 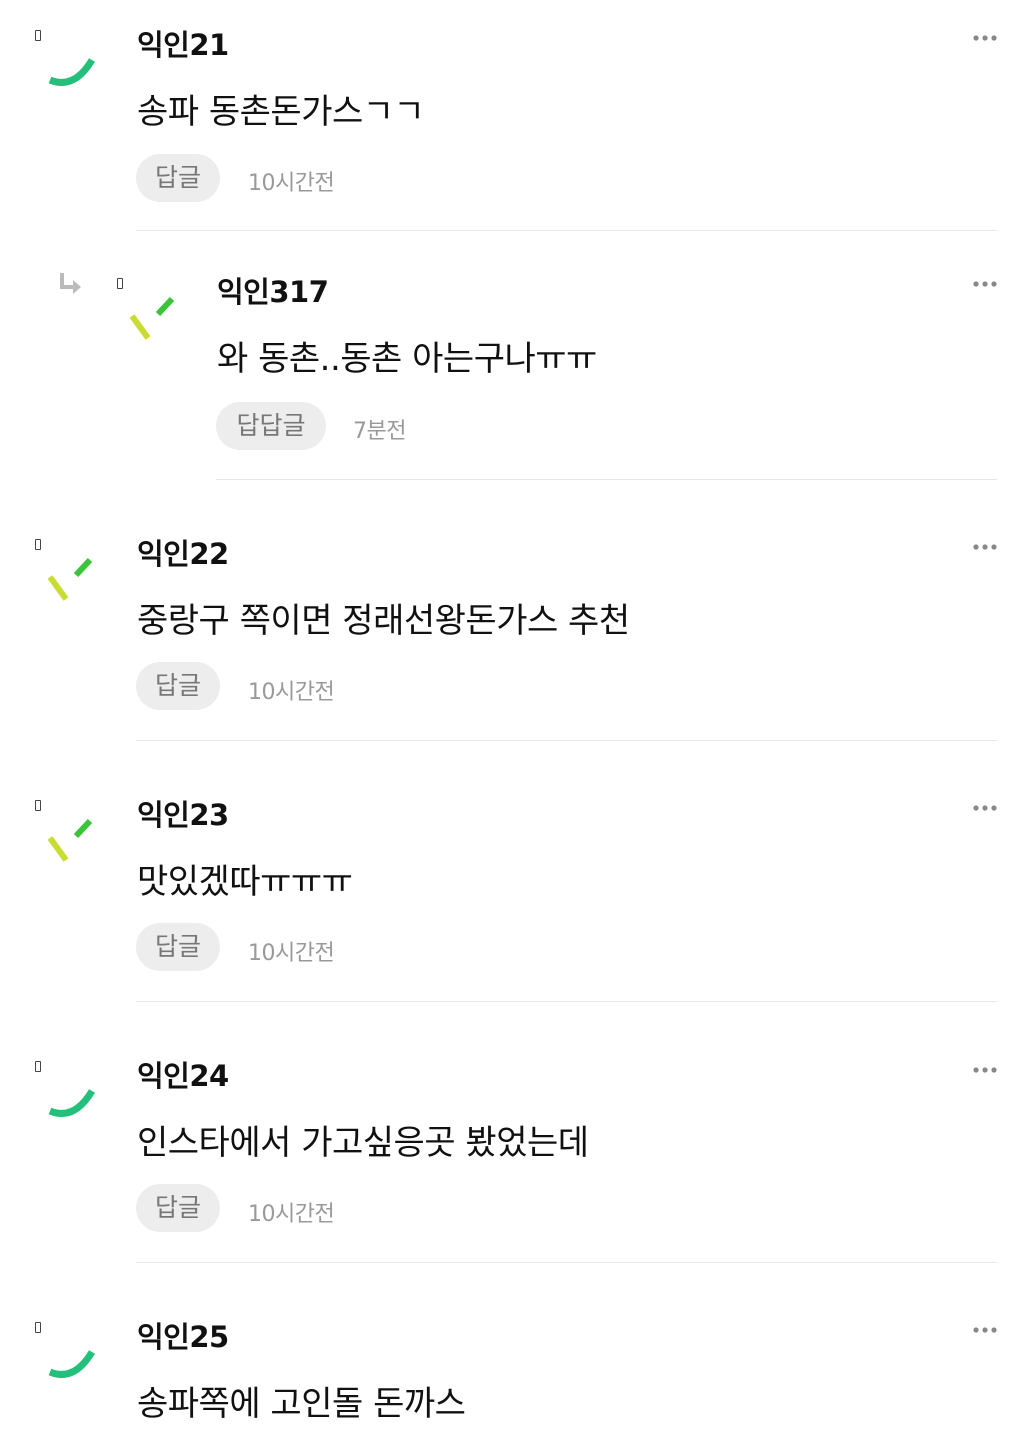 I want to click on comment-text: 와 동촌..동촌 아는구나ㅠㅠ, so click(x=407, y=359).